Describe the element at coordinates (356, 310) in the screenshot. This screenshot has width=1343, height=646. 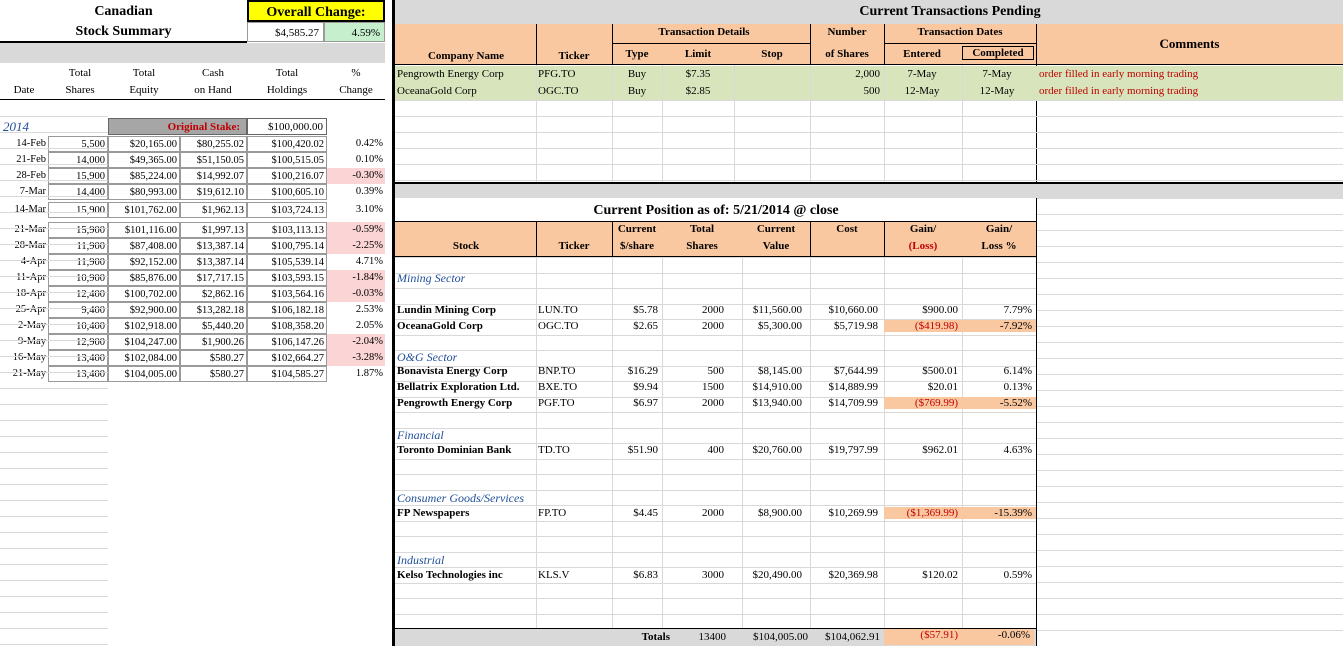
I see `summary-cell-change: 2.53%` at that location.